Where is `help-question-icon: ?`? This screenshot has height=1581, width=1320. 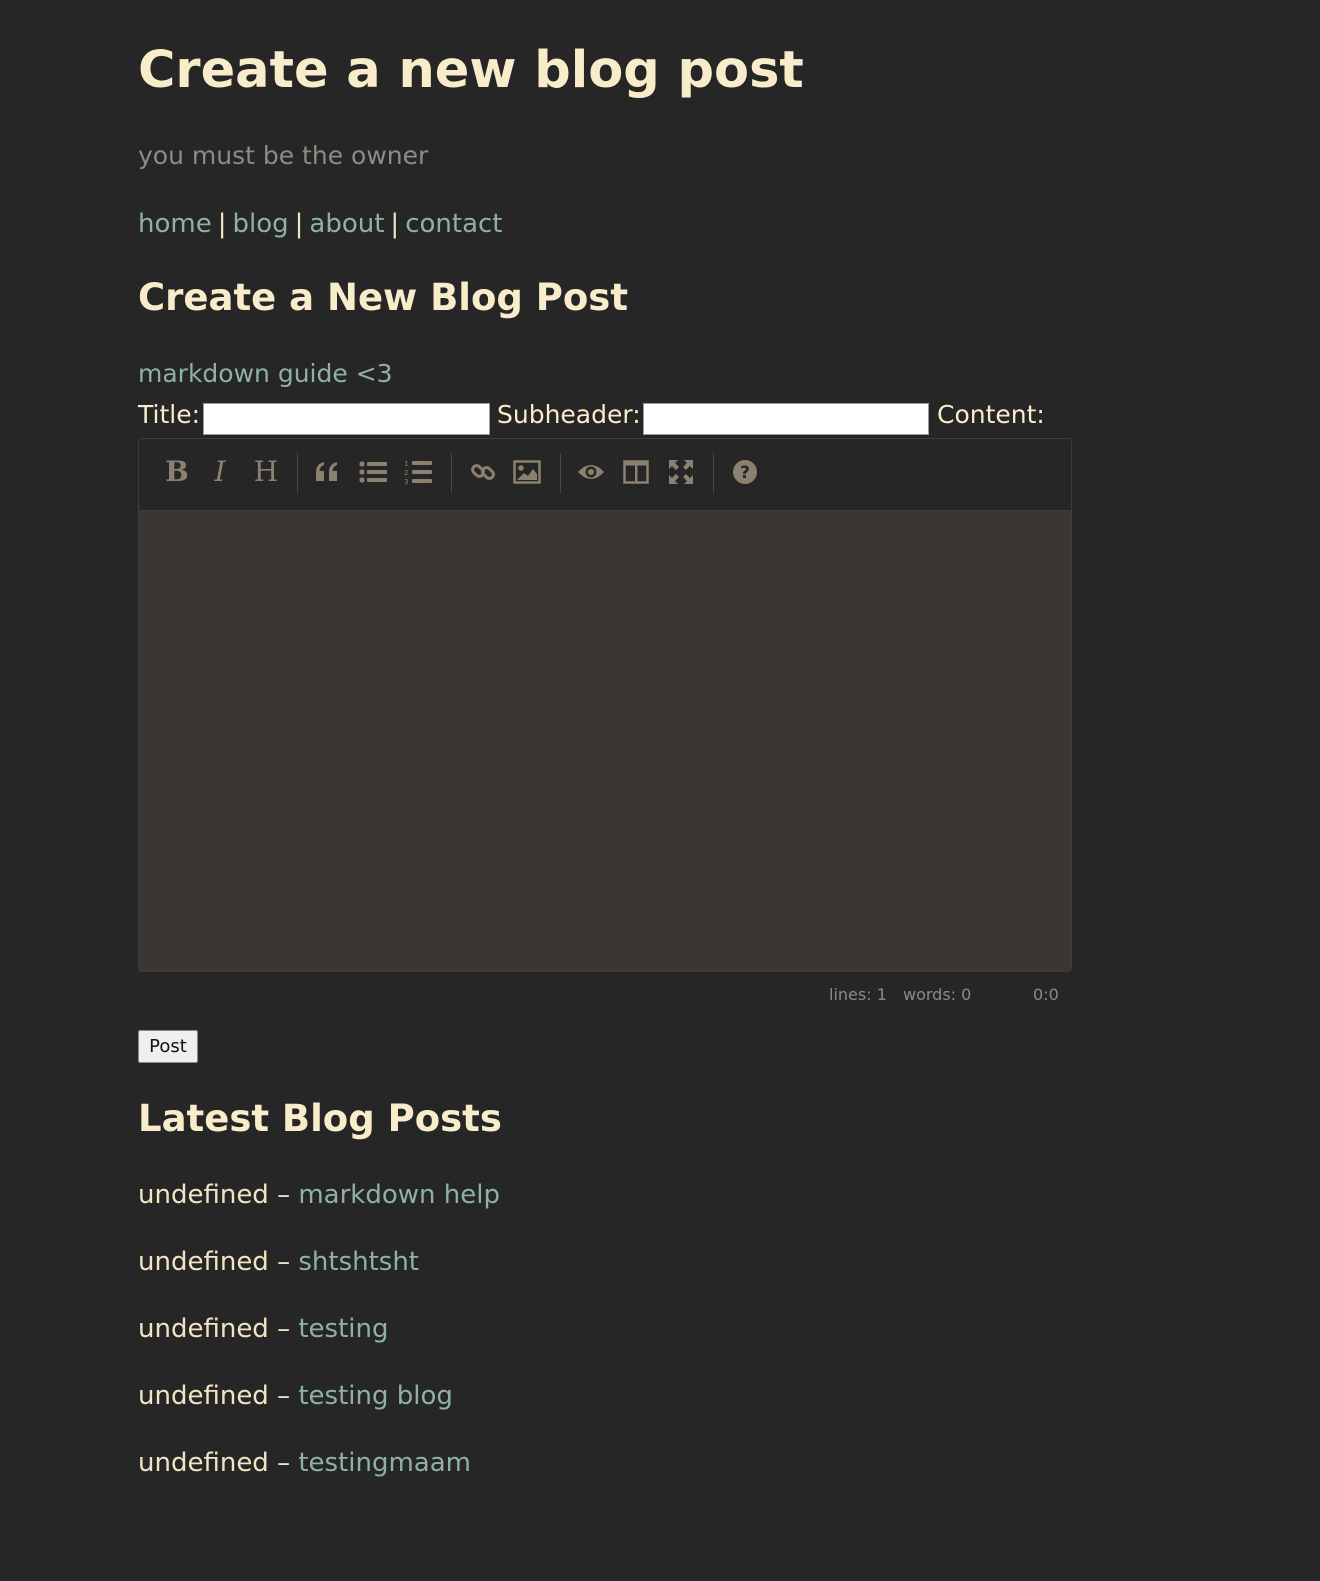
help-question-icon: ? is located at coordinates (745, 472).